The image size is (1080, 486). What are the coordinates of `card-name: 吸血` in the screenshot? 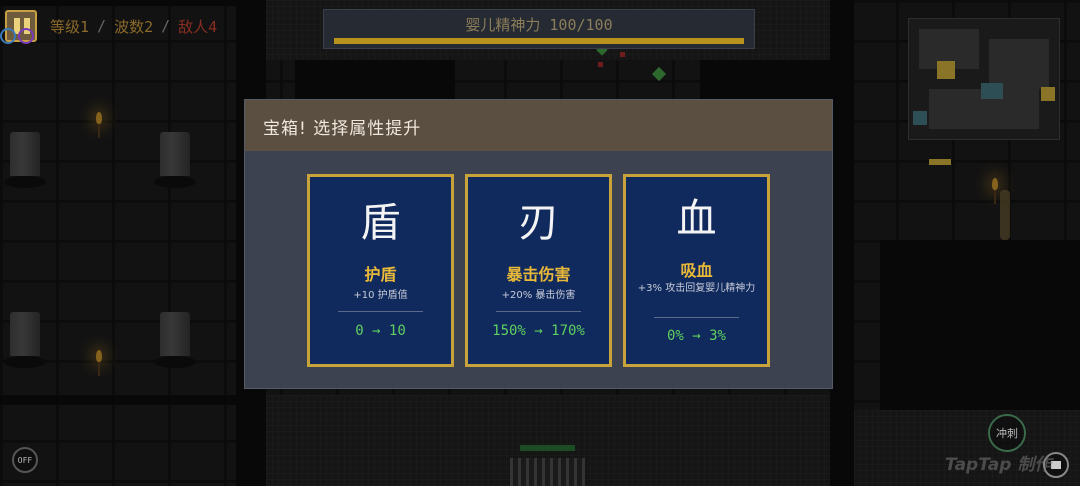 It's located at (696, 270).